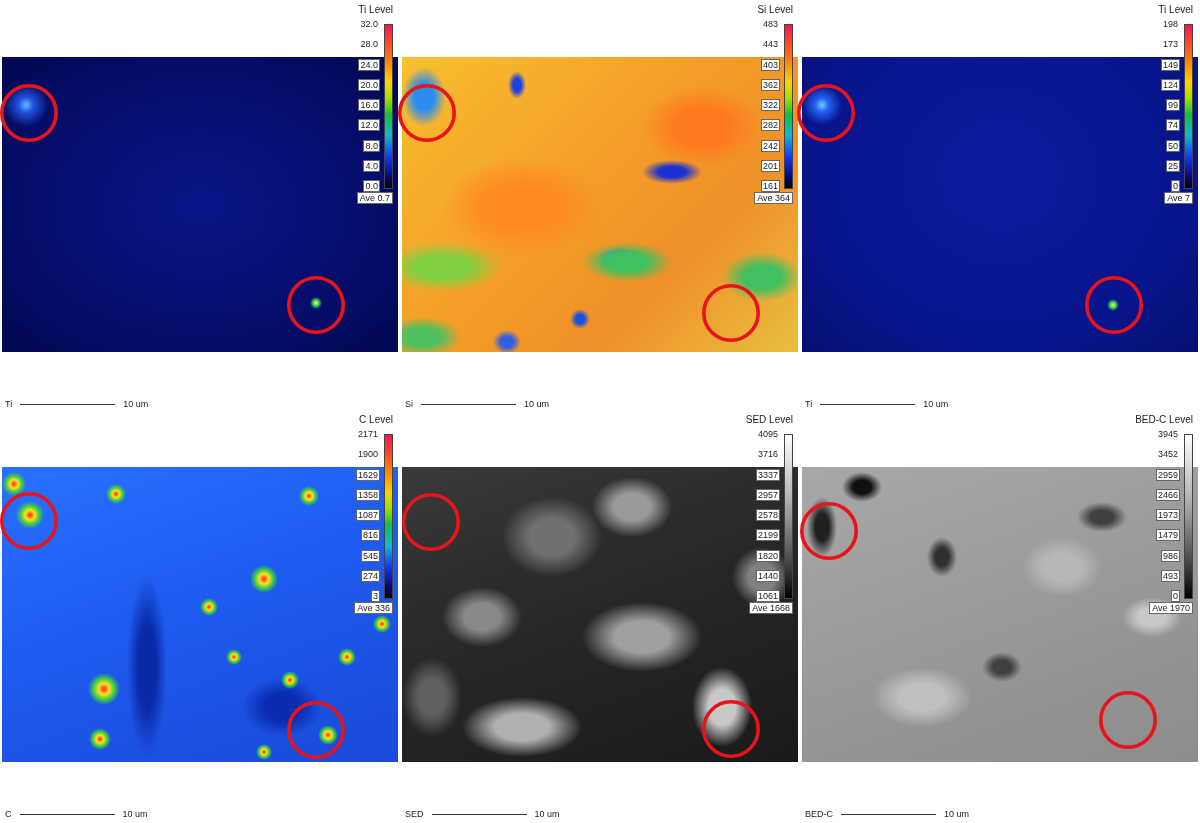  What do you see at coordinates (767, 434) in the screenshot?
I see `tick-label: 4095` at bounding box center [767, 434].